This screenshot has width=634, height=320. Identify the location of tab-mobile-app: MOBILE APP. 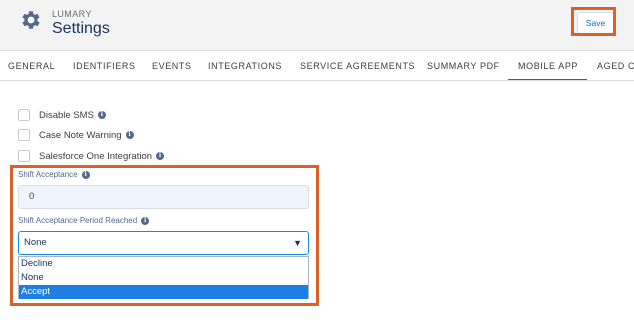
(547, 65).